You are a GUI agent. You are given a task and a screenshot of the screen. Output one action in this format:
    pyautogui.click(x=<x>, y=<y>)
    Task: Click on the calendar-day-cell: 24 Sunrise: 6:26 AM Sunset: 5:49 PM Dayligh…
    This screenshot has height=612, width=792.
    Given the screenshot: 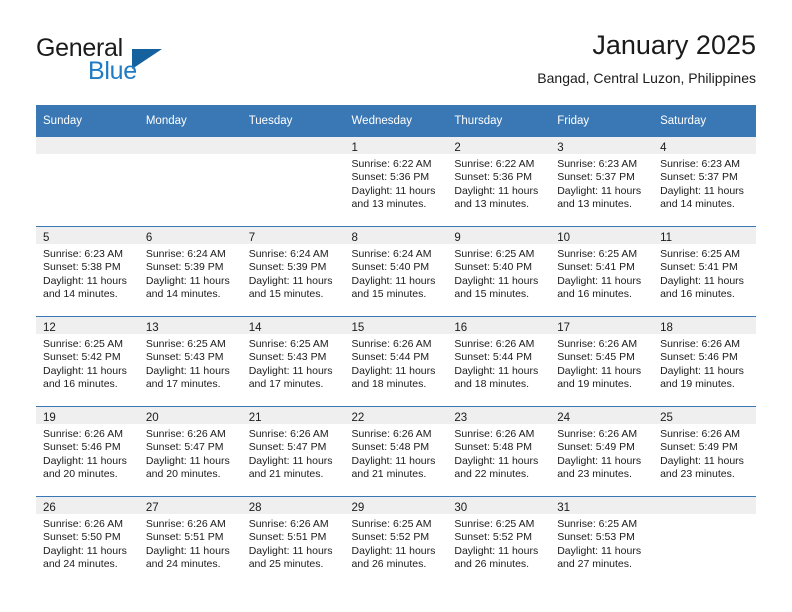 What is the action you would take?
    pyautogui.click(x=602, y=451)
    